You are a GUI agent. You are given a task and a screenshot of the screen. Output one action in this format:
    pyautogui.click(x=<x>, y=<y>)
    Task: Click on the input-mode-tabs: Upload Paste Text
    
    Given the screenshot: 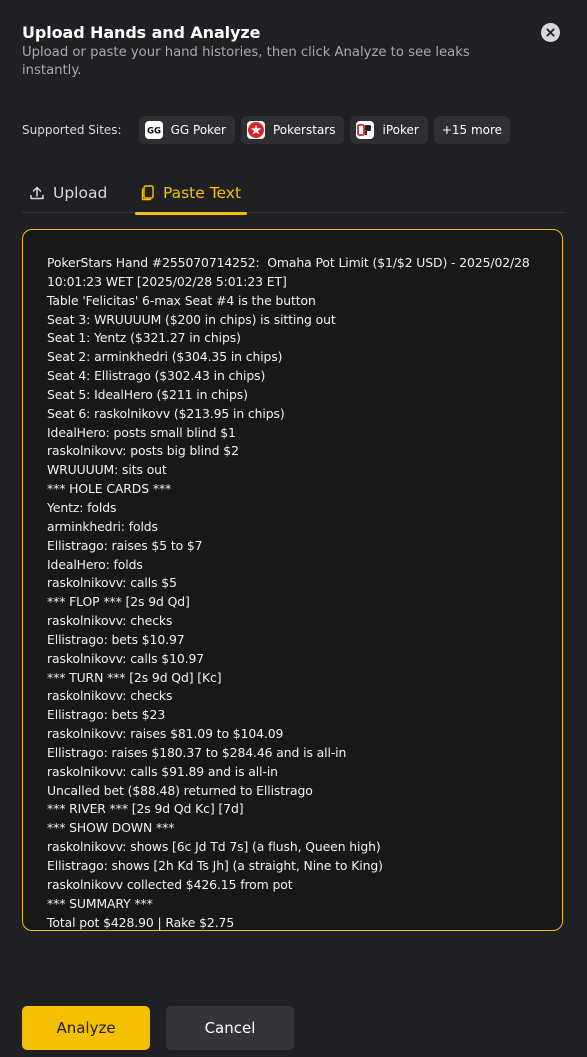 What is the action you would take?
    pyautogui.click(x=293, y=193)
    